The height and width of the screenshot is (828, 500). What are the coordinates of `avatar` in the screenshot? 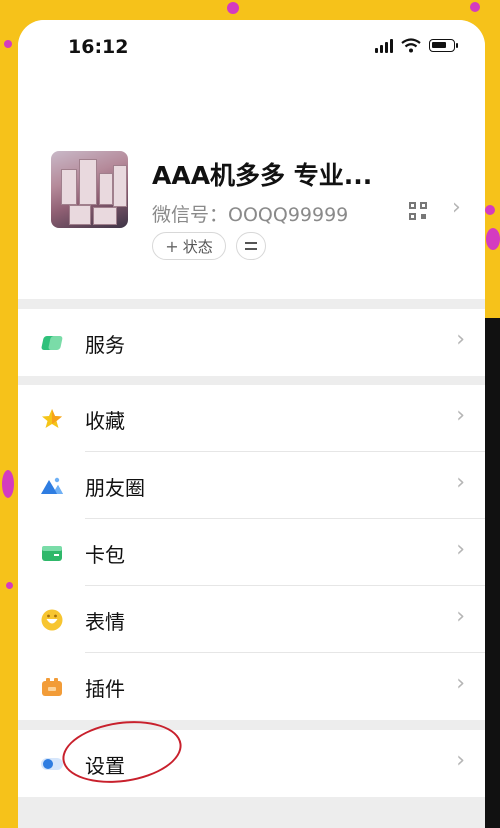 It's located at (89, 189).